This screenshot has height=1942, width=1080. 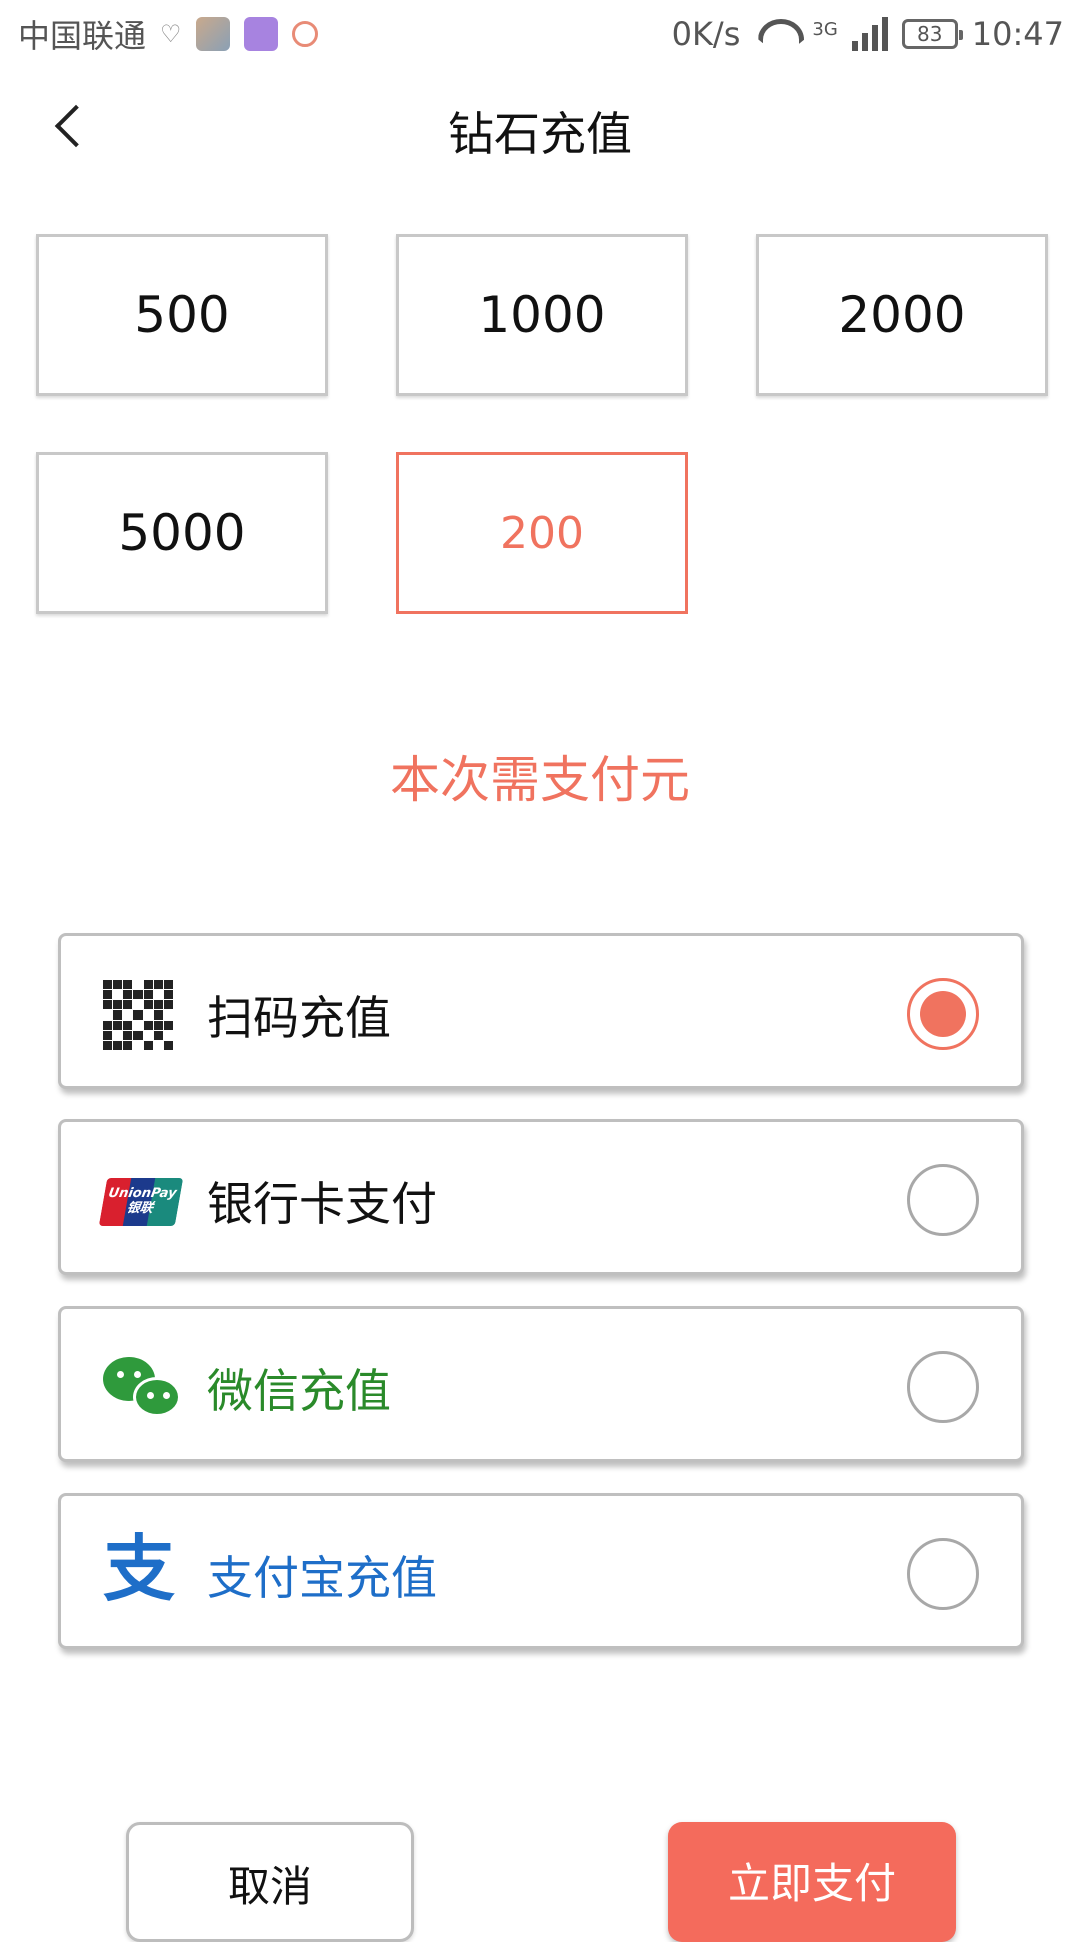 I want to click on gallery-app-icon, so click(x=212, y=34).